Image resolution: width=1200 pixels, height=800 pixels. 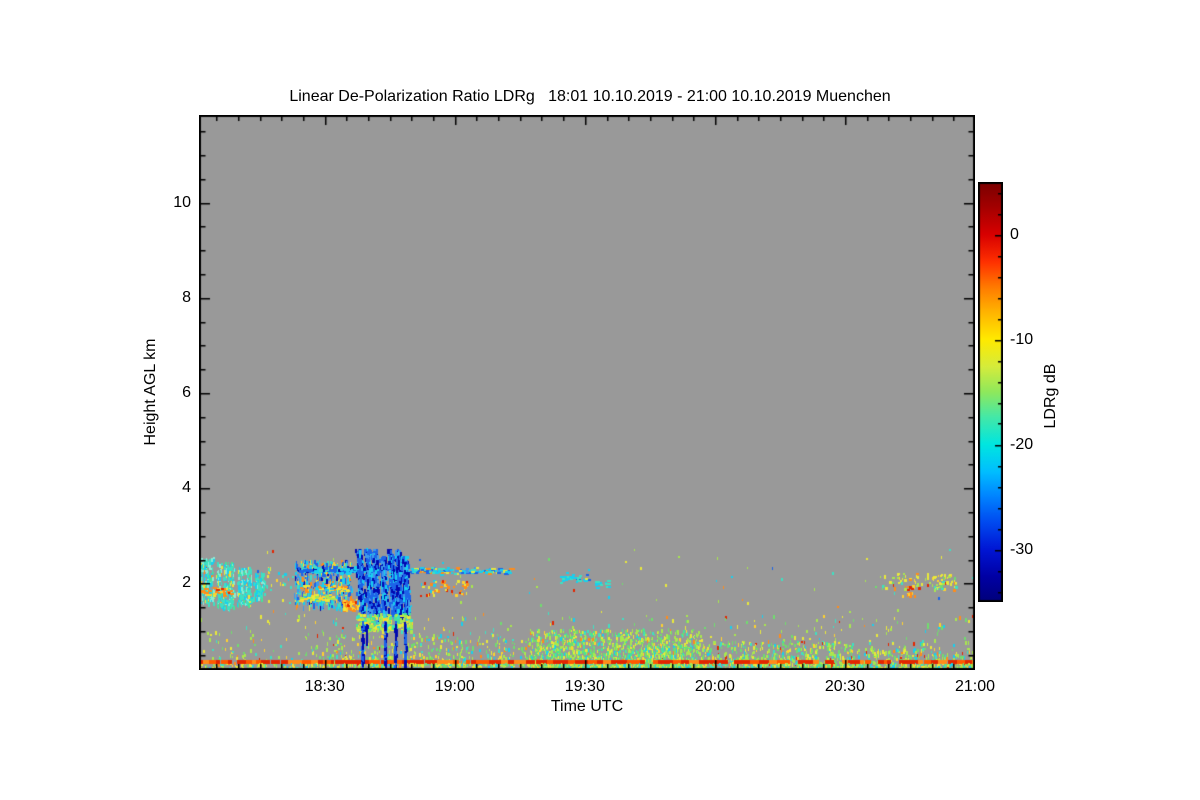 What do you see at coordinates (324, 686) in the screenshot?
I see `x-tick-label: 18:30` at bounding box center [324, 686].